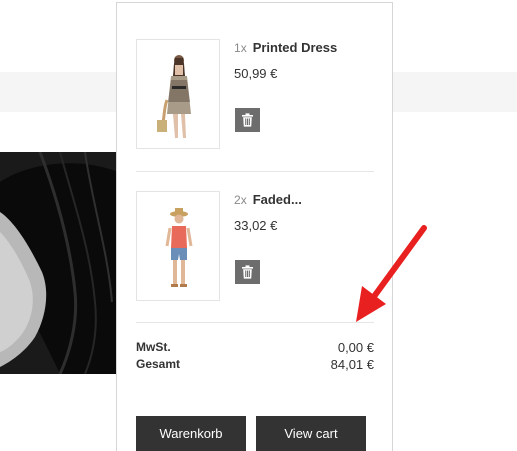 The height and width of the screenshot is (451, 517). What do you see at coordinates (256, 73) in the screenshot?
I see `item-price: 50,99 €` at bounding box center [256, 73].